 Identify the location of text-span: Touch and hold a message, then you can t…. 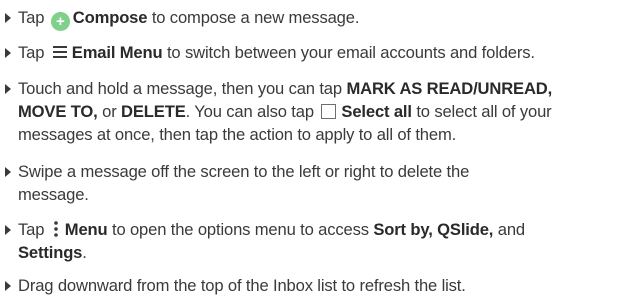
(180, 88).